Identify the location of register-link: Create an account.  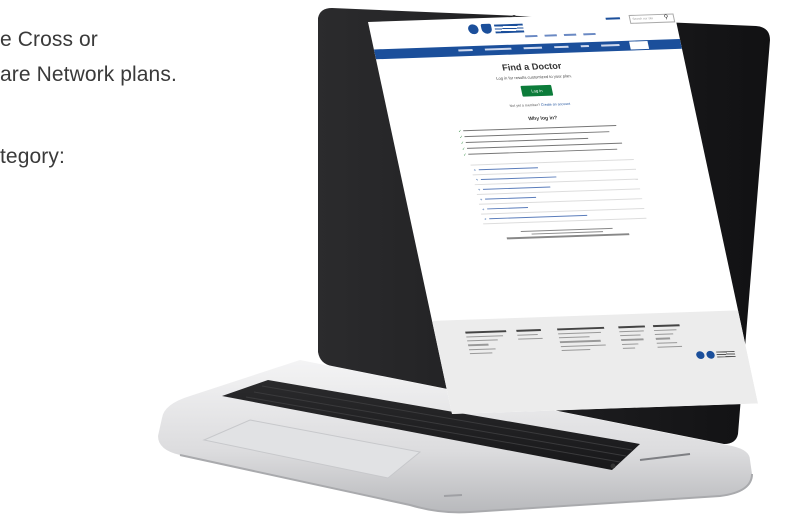
(556, 104).